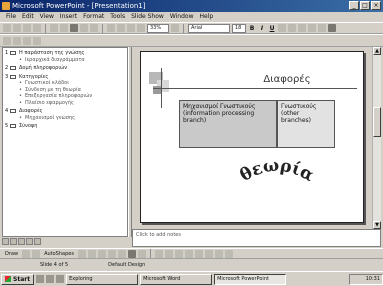  What do you see at coordinates (377, 51) in the screenshot?
I see `scroll-up-icon: ▲` at bounding box center [377, 51].